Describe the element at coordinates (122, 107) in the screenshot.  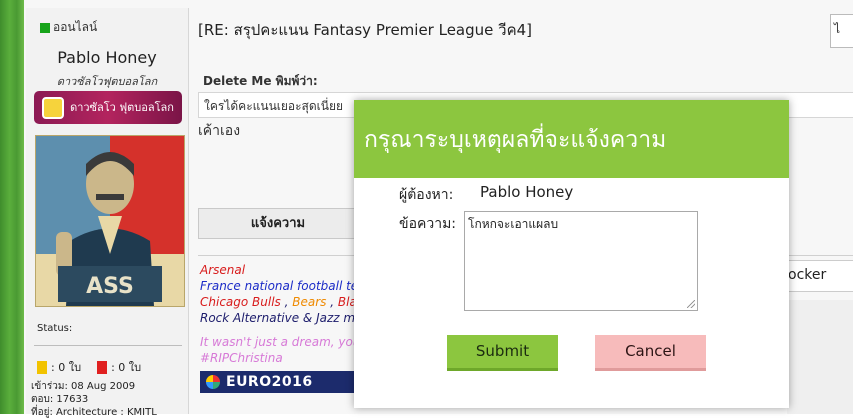
I see `badge-text: ดาวซัลโว ฟุตบอลโลก` at that location.